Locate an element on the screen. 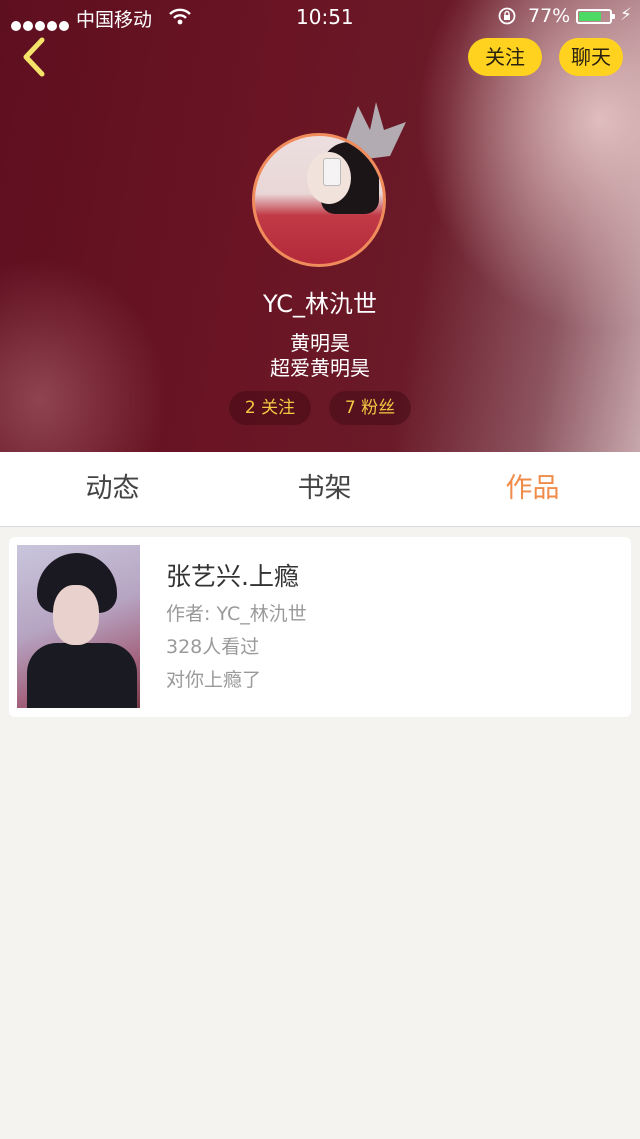 The height and width of the screenshot is (1139, 640). back-button is located at coordinates (36, 57).